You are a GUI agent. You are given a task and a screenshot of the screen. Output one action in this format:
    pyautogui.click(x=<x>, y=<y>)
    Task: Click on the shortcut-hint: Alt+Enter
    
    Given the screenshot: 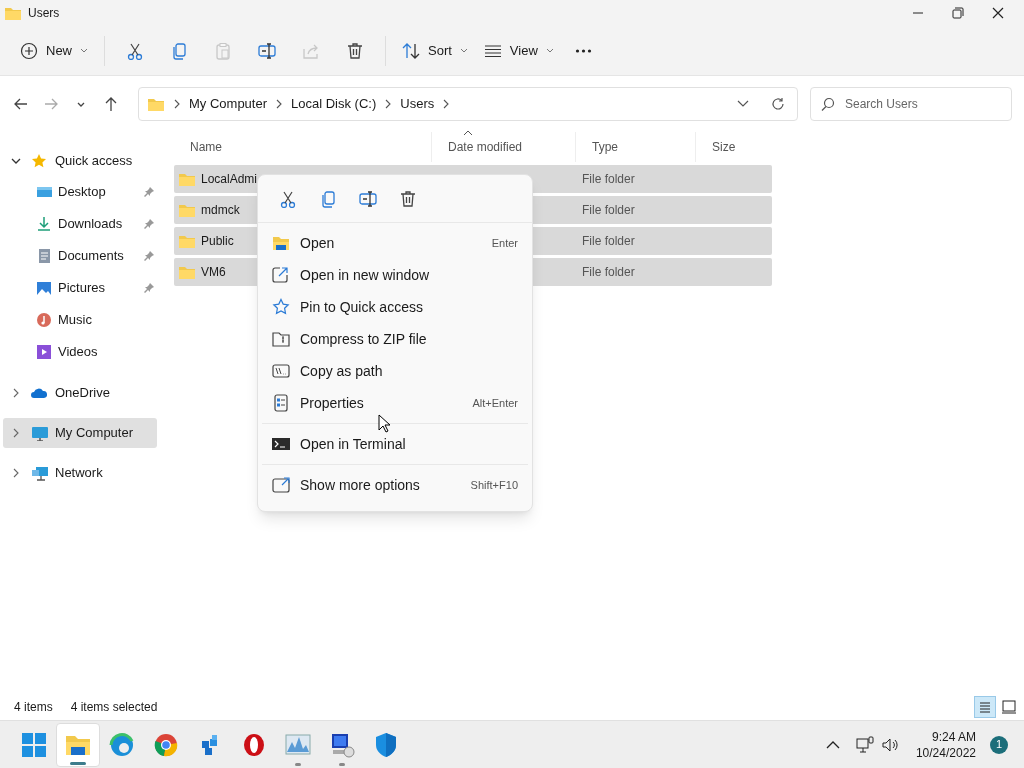 What is the action you would take?
    pyautogui.click(x=495, y=403)
    